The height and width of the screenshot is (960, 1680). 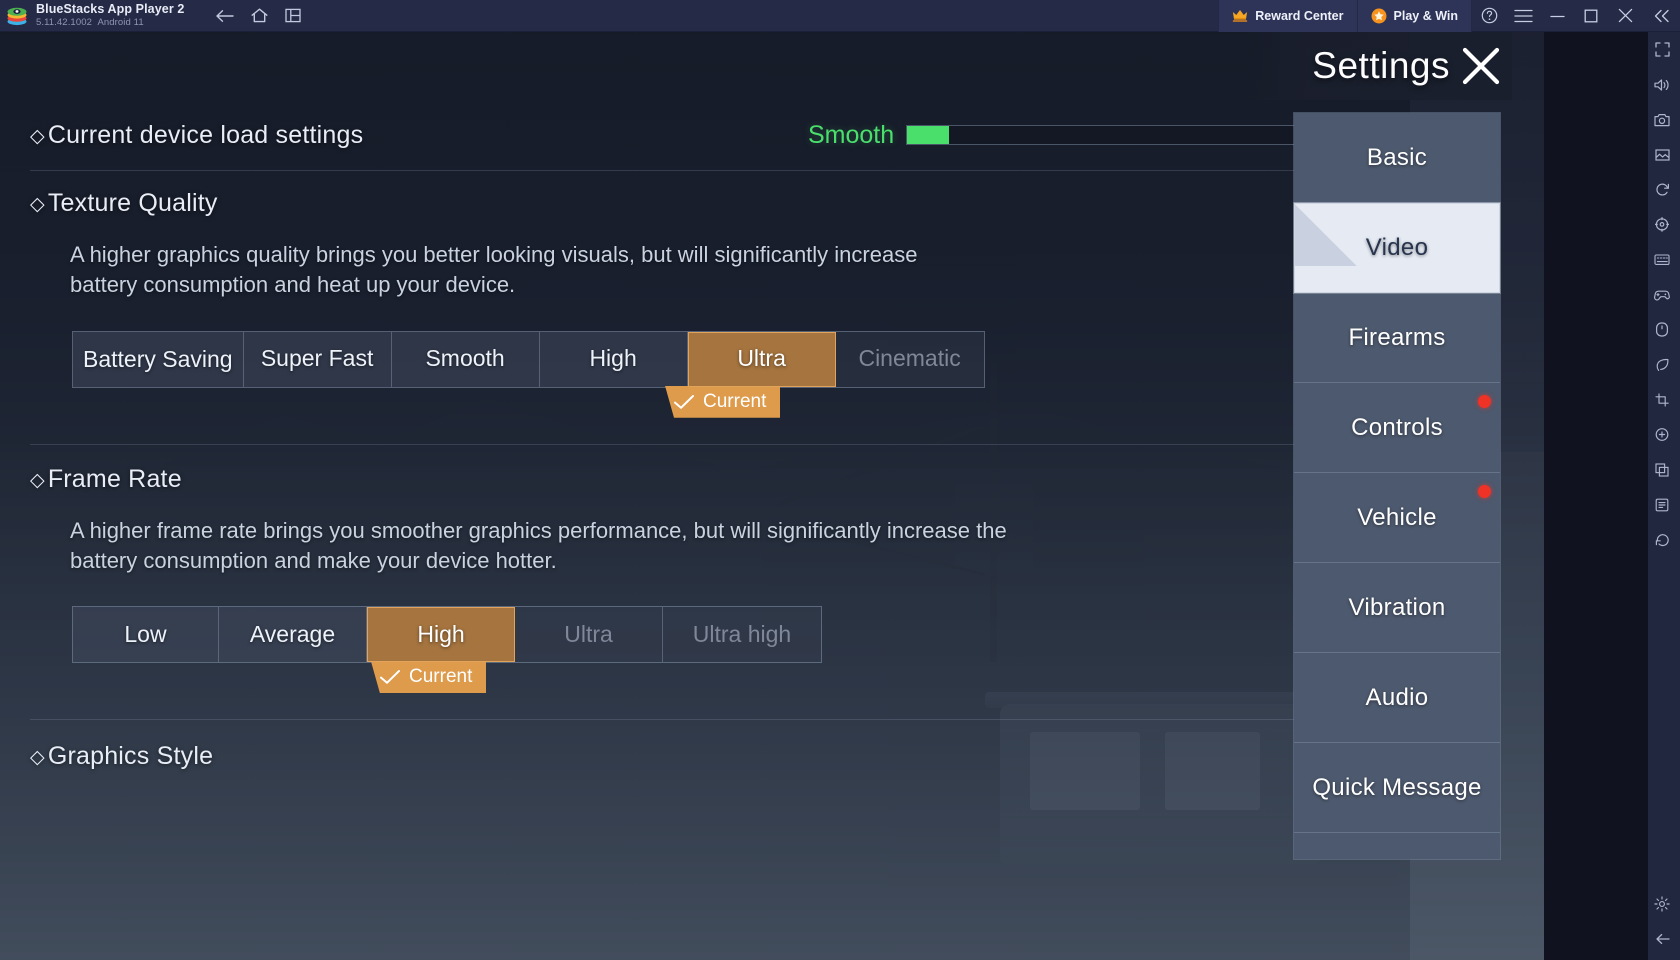 What do you see at coordinates (1662, 434) in the screenshot?
I see `shake-icon` at bounding box center [1662, 434].